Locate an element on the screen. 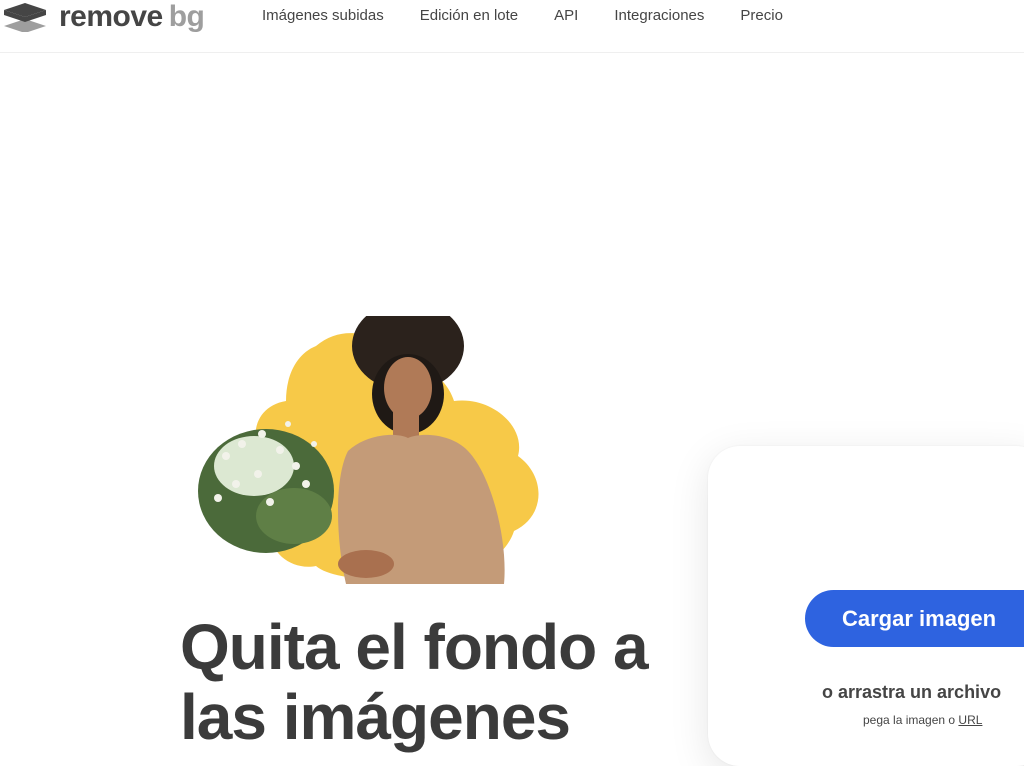  nav-uploaded-images: Imágenes subidas is located at coordinates (323, 15).